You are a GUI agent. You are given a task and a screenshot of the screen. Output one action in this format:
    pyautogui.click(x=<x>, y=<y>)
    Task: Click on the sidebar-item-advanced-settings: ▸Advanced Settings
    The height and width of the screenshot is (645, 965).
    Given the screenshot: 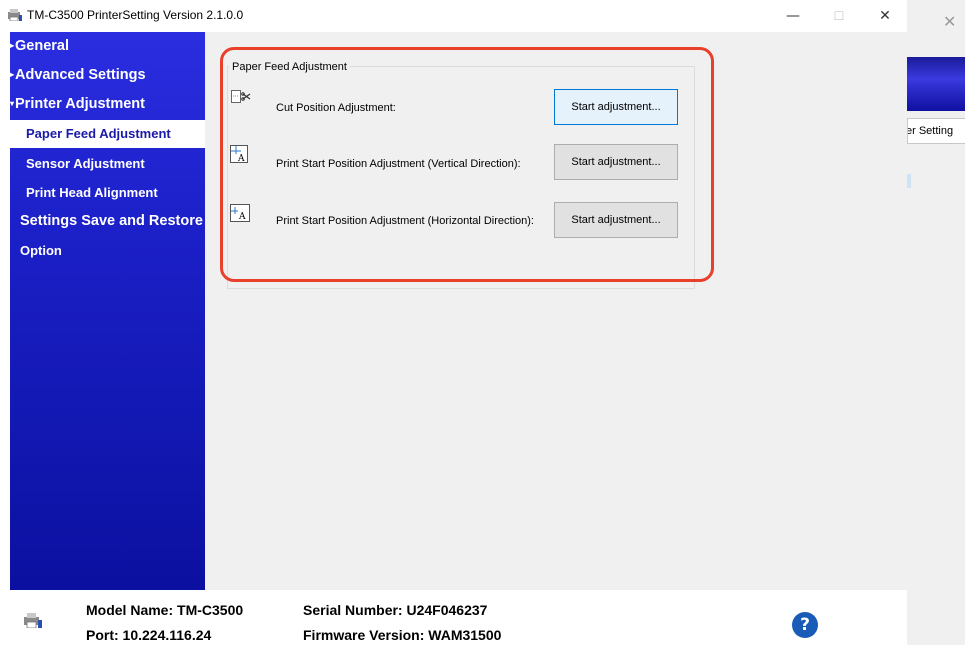 What is the action you would take?
    pyautogui.click(x=78, y=75)
    